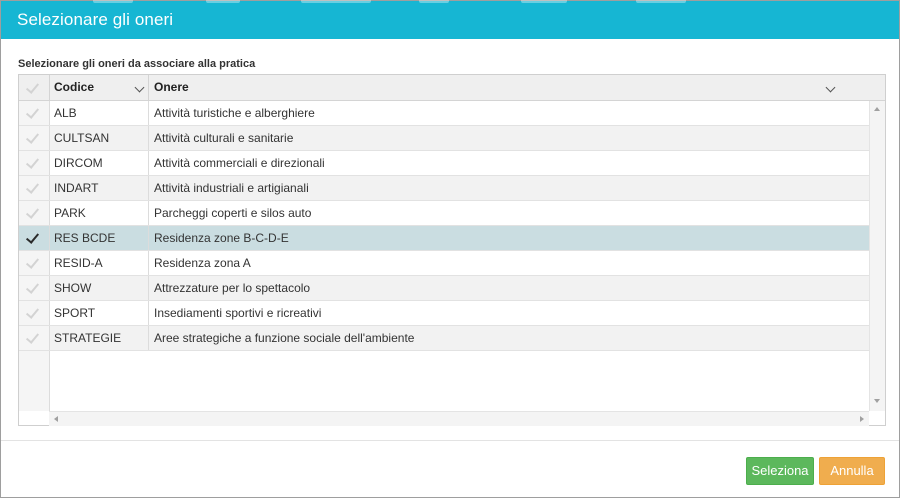 The height and width of the screenshot is (498, 900). I want to click on cell-codice: SPORT, so click(75, 313).